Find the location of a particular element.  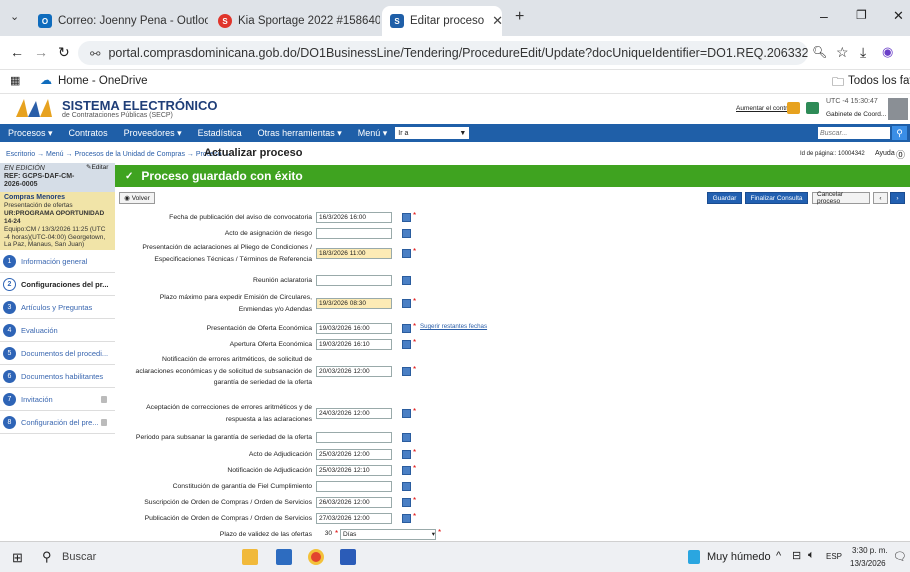

date-input: 19/03/2026 16:10 is located at coordinates (354, 345).